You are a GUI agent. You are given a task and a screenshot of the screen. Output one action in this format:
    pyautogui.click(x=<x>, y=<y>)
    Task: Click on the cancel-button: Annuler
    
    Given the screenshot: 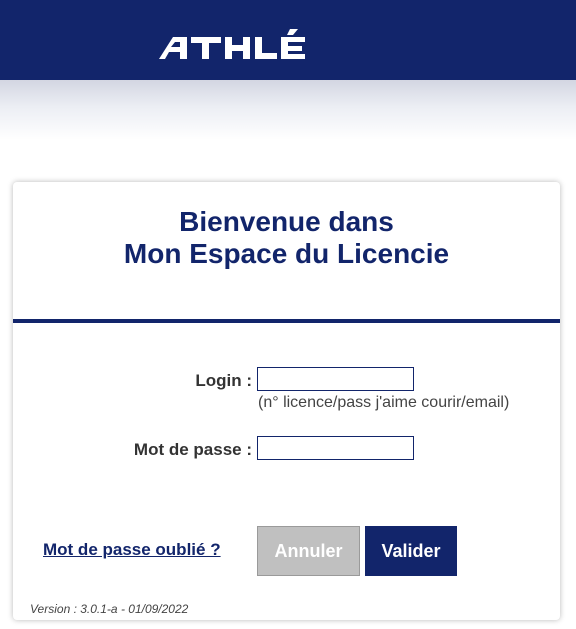 What is the action you would take?
    pyautogui.click(x=308, y=551)
    